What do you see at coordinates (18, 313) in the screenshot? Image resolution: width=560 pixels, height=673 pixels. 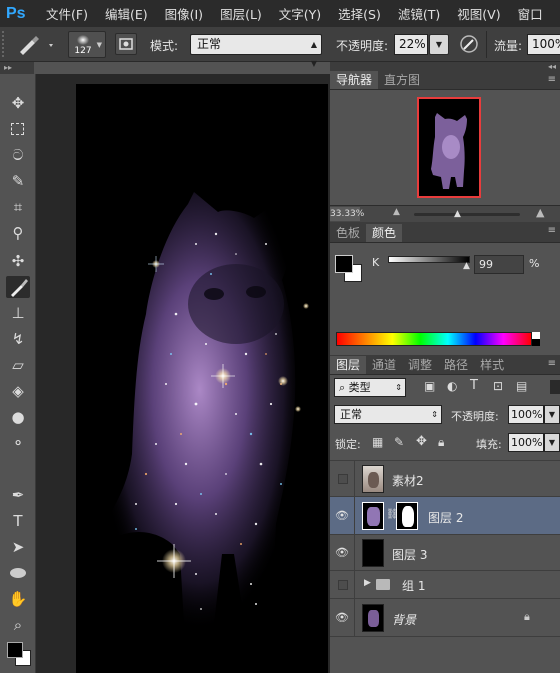 I see `clone-stamp-tool-icon: ⊥` at bounding box center [18, 313].